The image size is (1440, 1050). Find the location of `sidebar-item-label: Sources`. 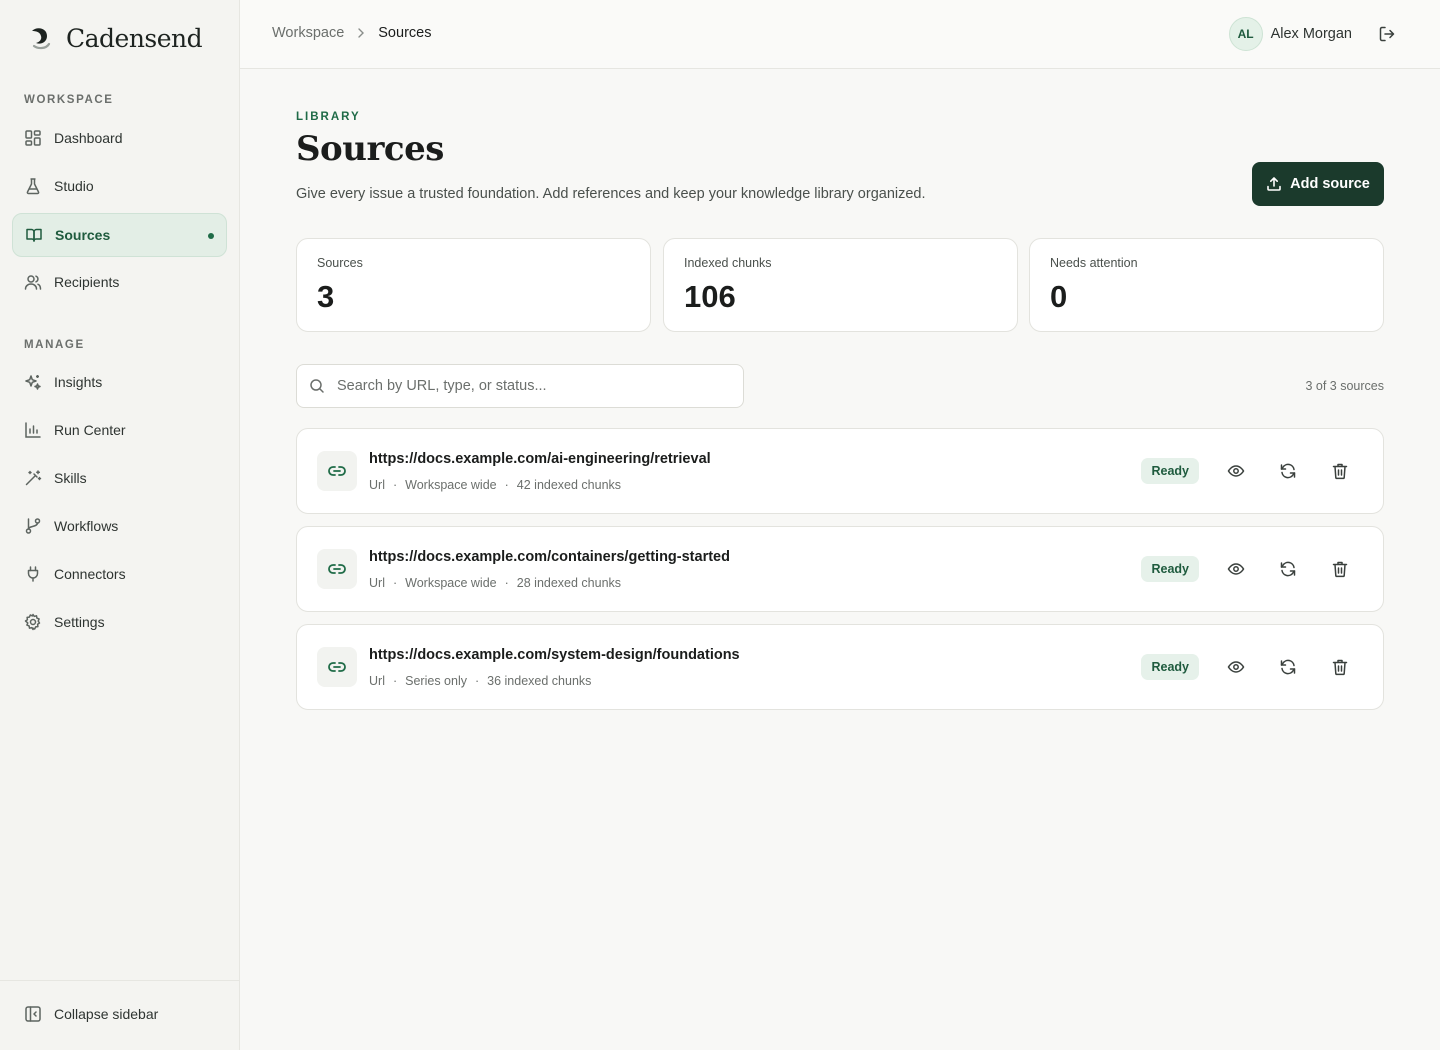

sidebar-item-label: Sources is located at coordinates (83, 235).